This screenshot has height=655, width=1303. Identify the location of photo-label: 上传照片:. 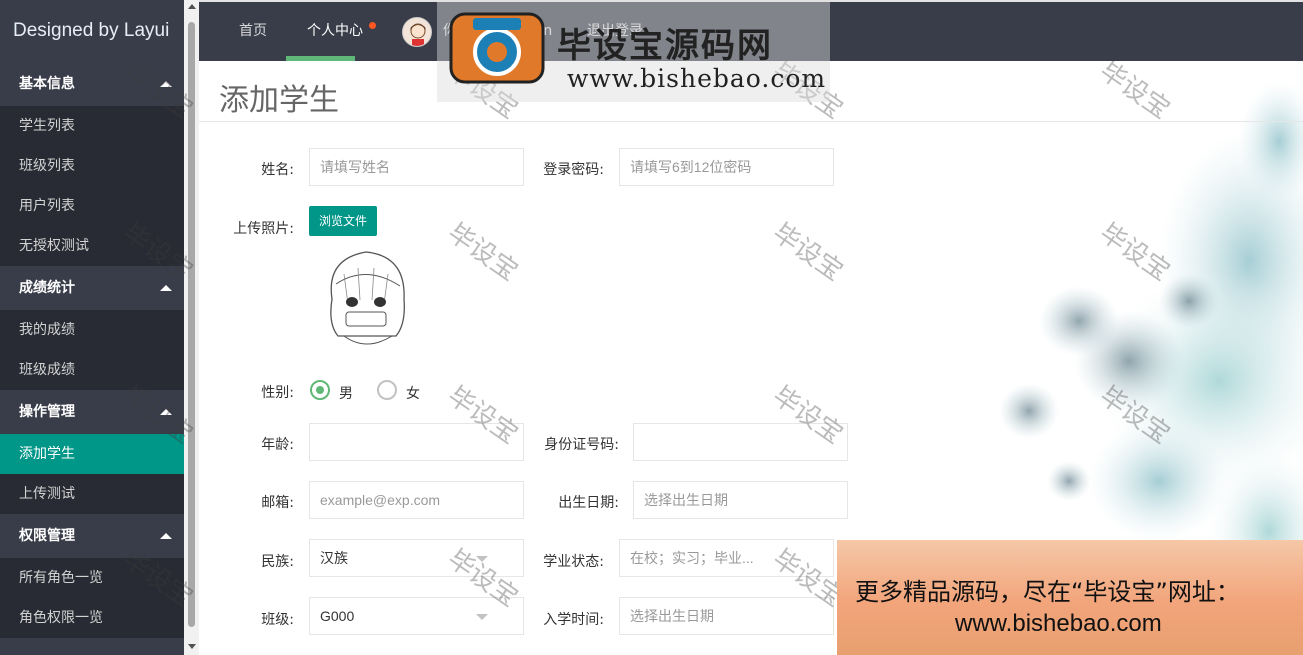
(263, 229).